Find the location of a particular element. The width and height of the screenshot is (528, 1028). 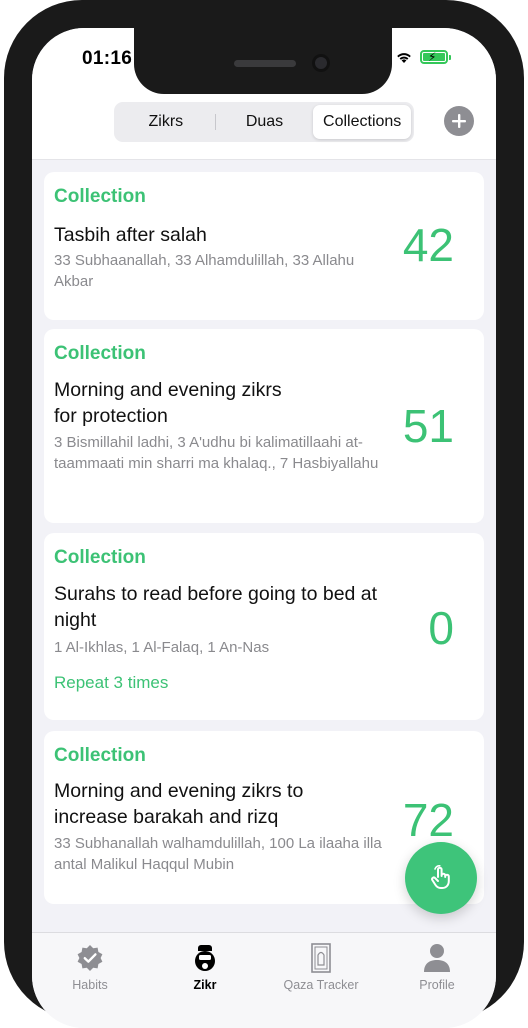

tab-label: Zikr is located at coordinates (205, 985).